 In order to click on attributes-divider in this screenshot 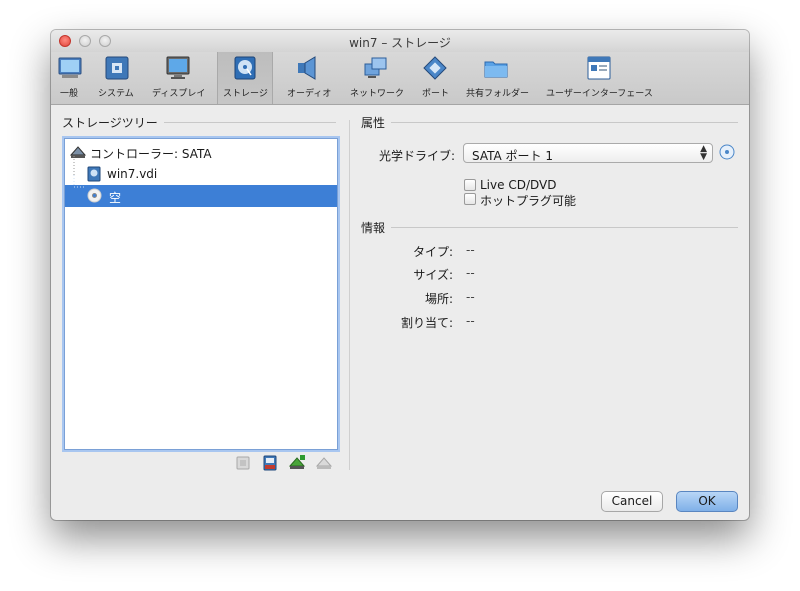, I will do `click(564, 122)`.